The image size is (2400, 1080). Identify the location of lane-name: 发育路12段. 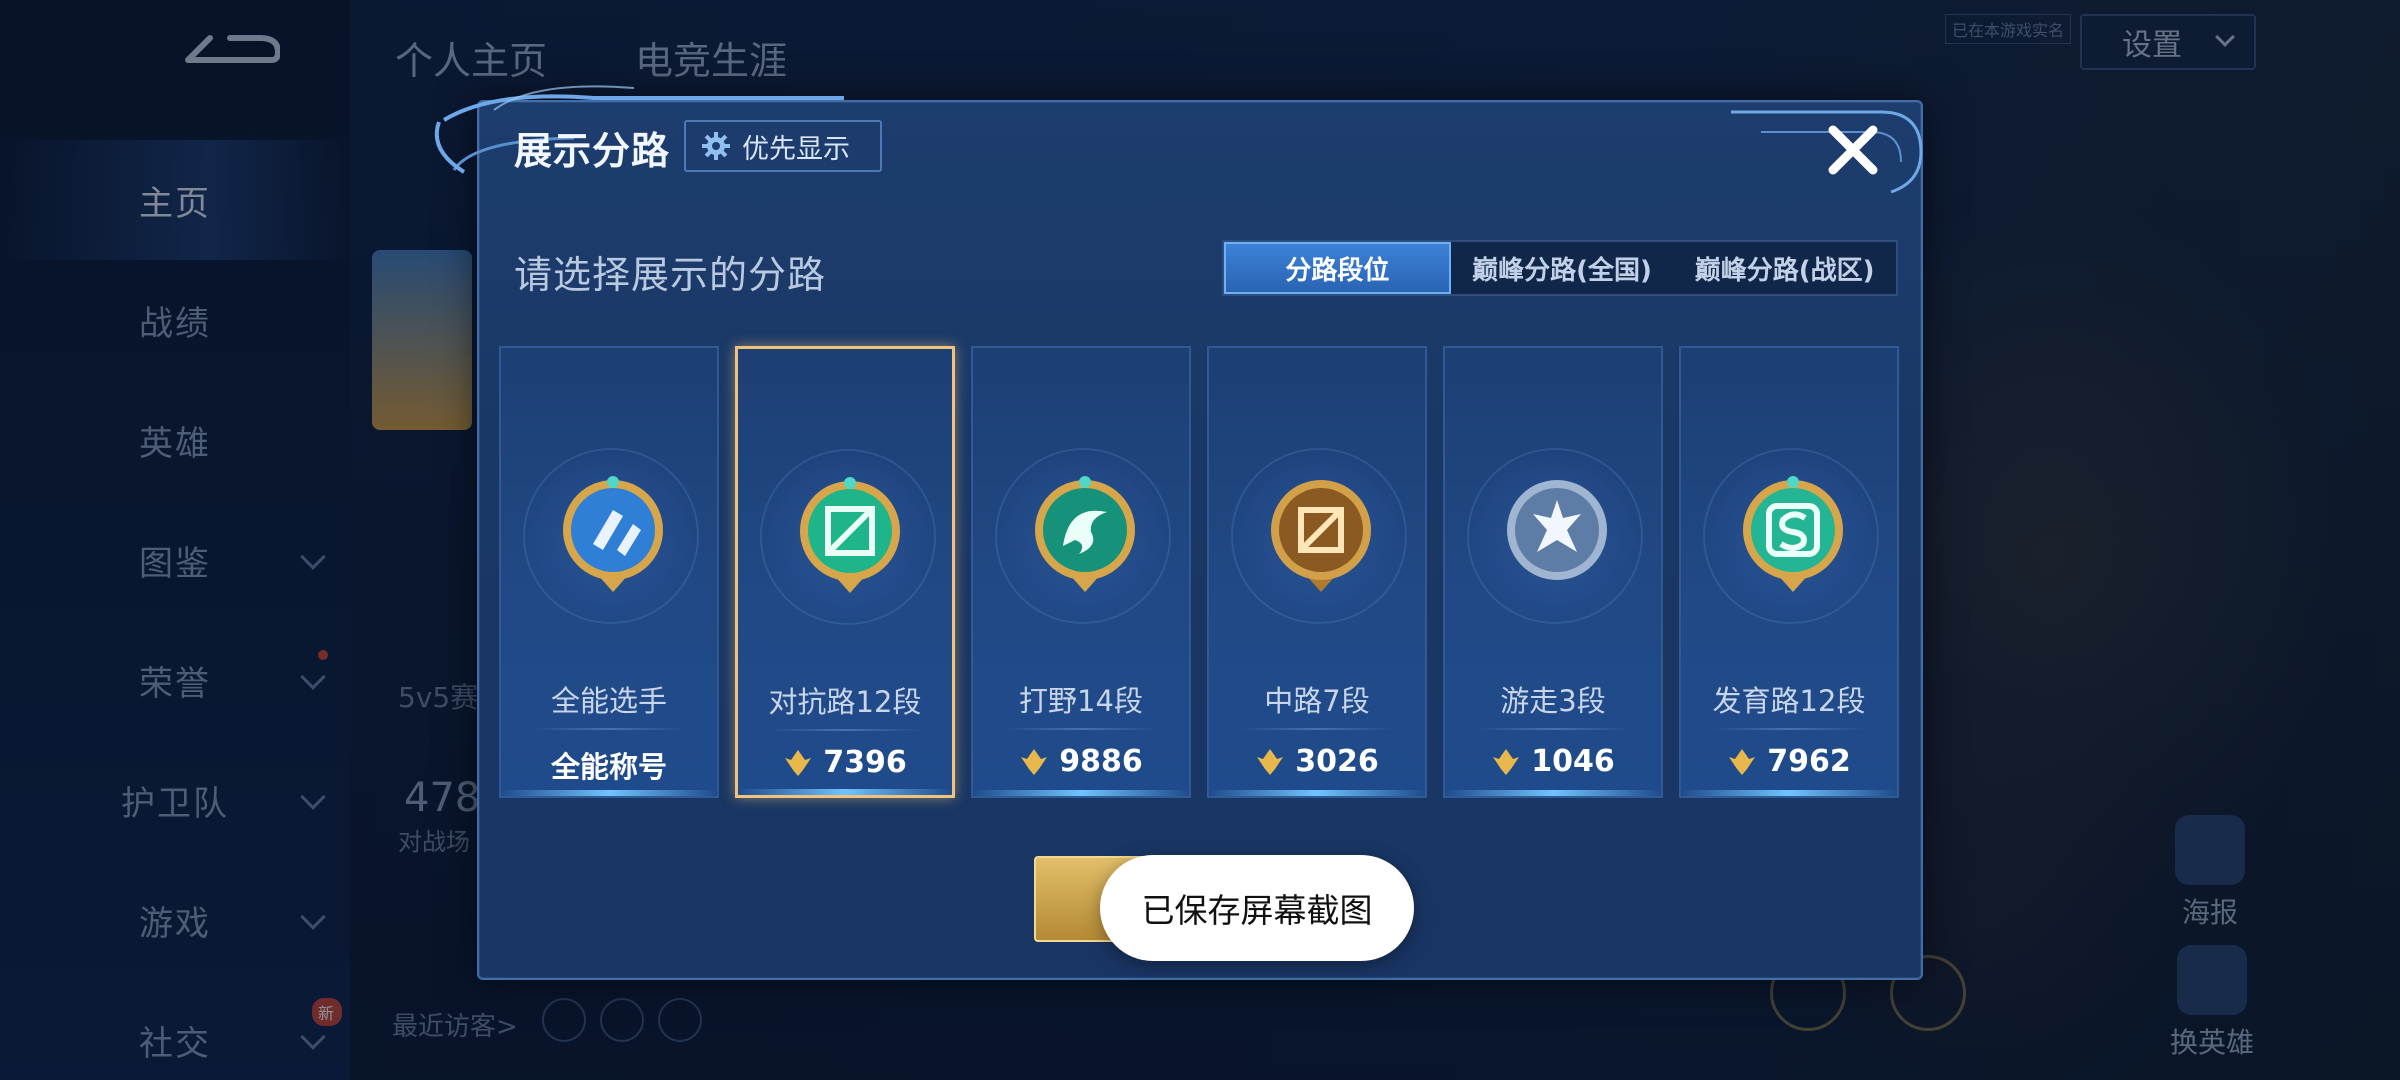
(1789, 701).